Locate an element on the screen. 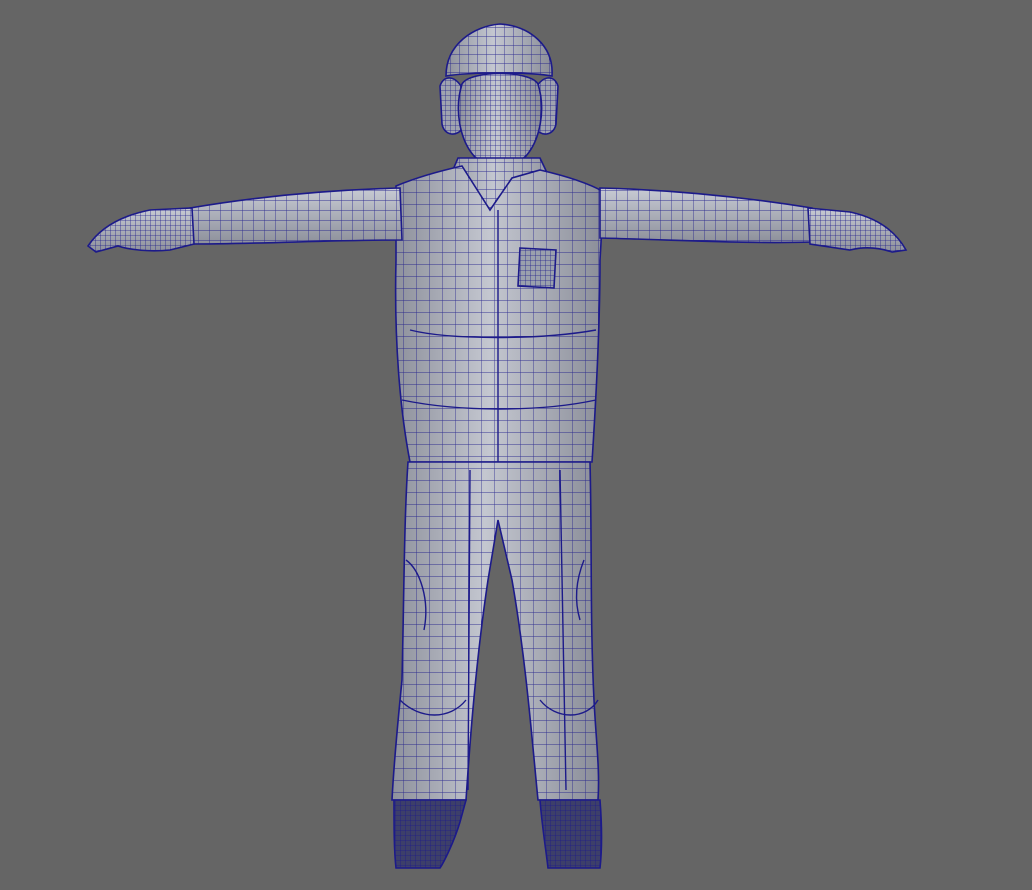 The width and height of the screenshot is (1032, 890). left-hand is located at coordinates (140, 230).